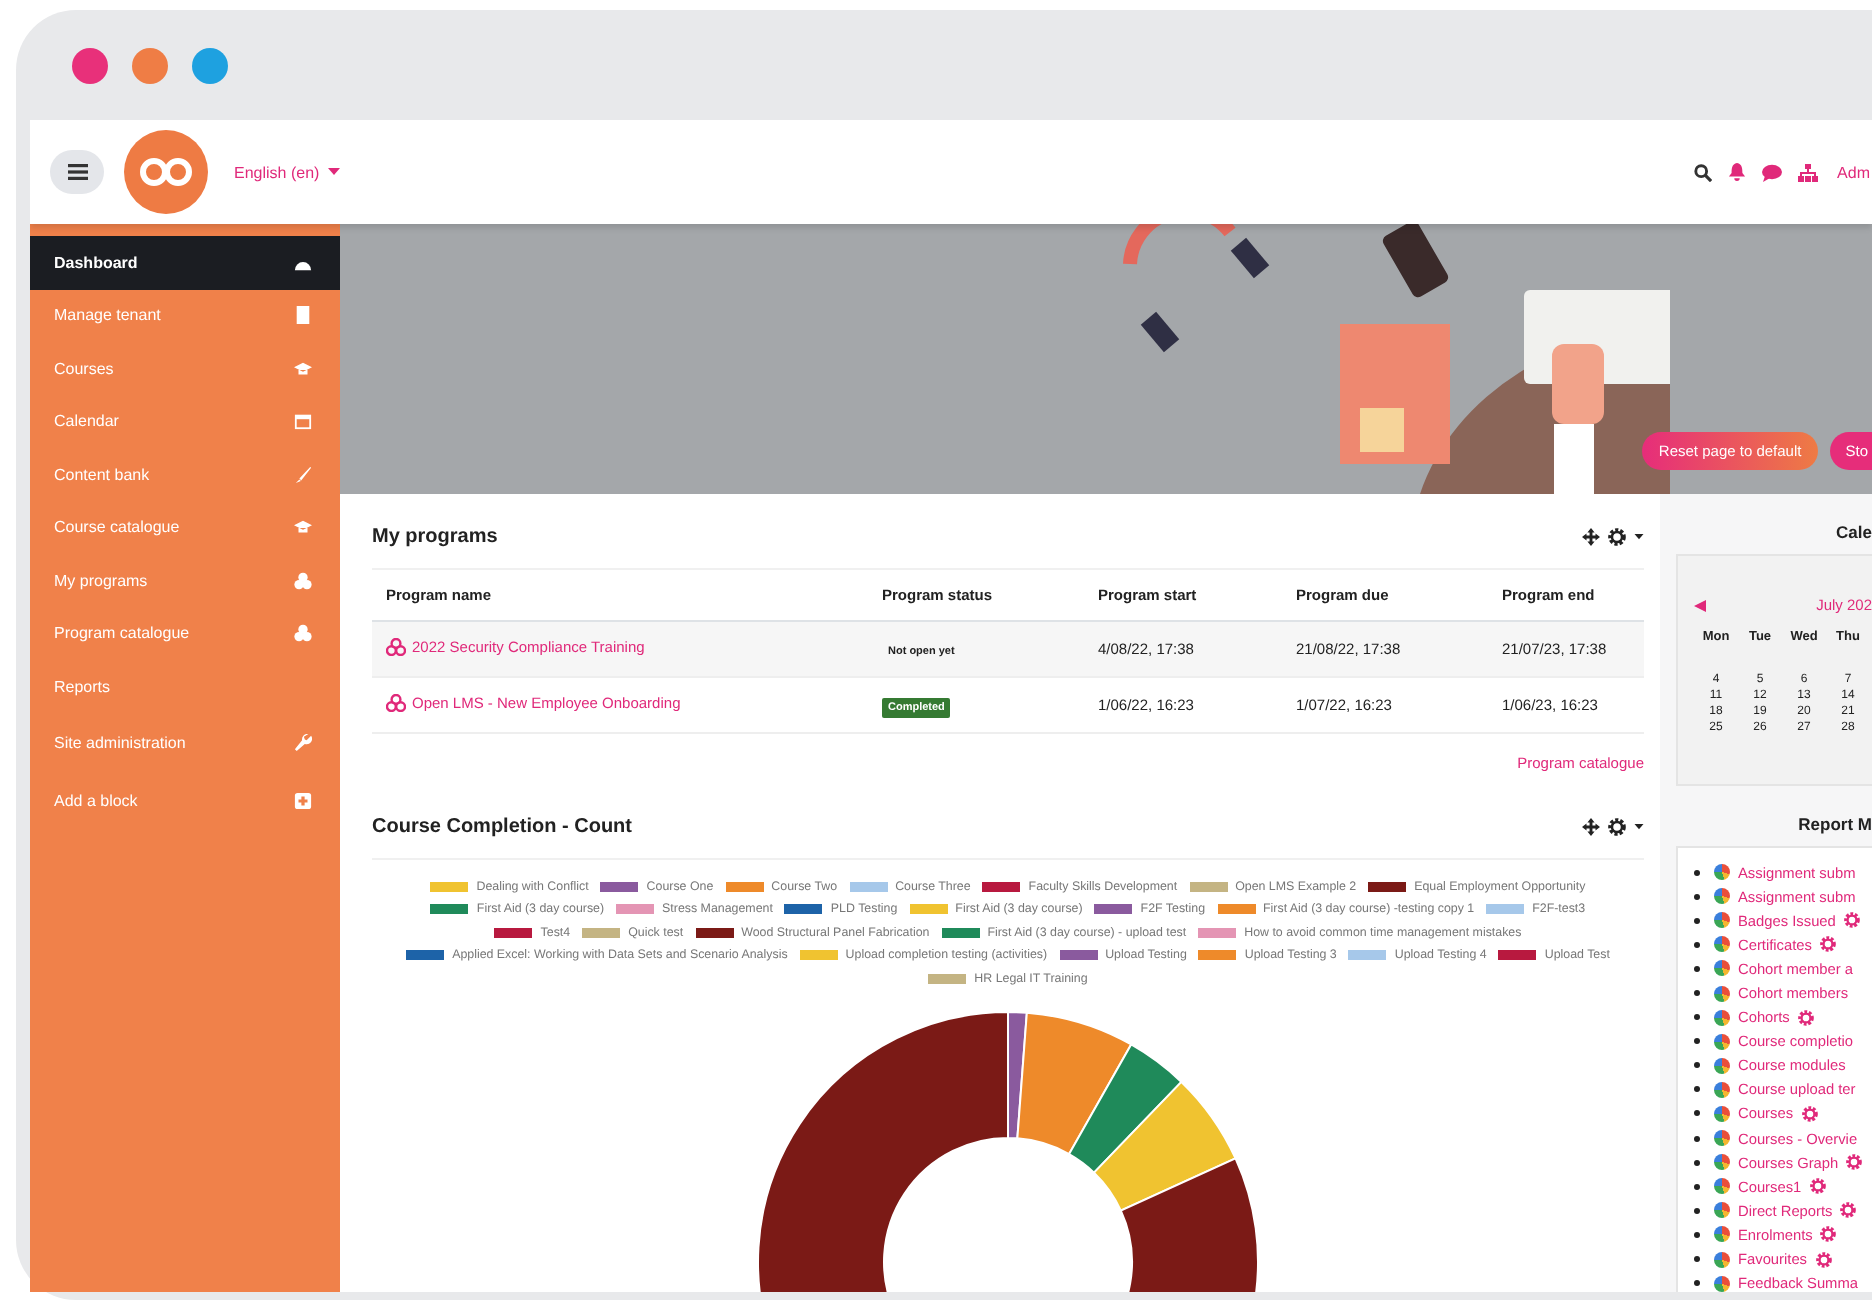 The height and width of the screenshot is (1304, 1872). I want to click on sidebar-item: Manage tenant, so click(185, 315).